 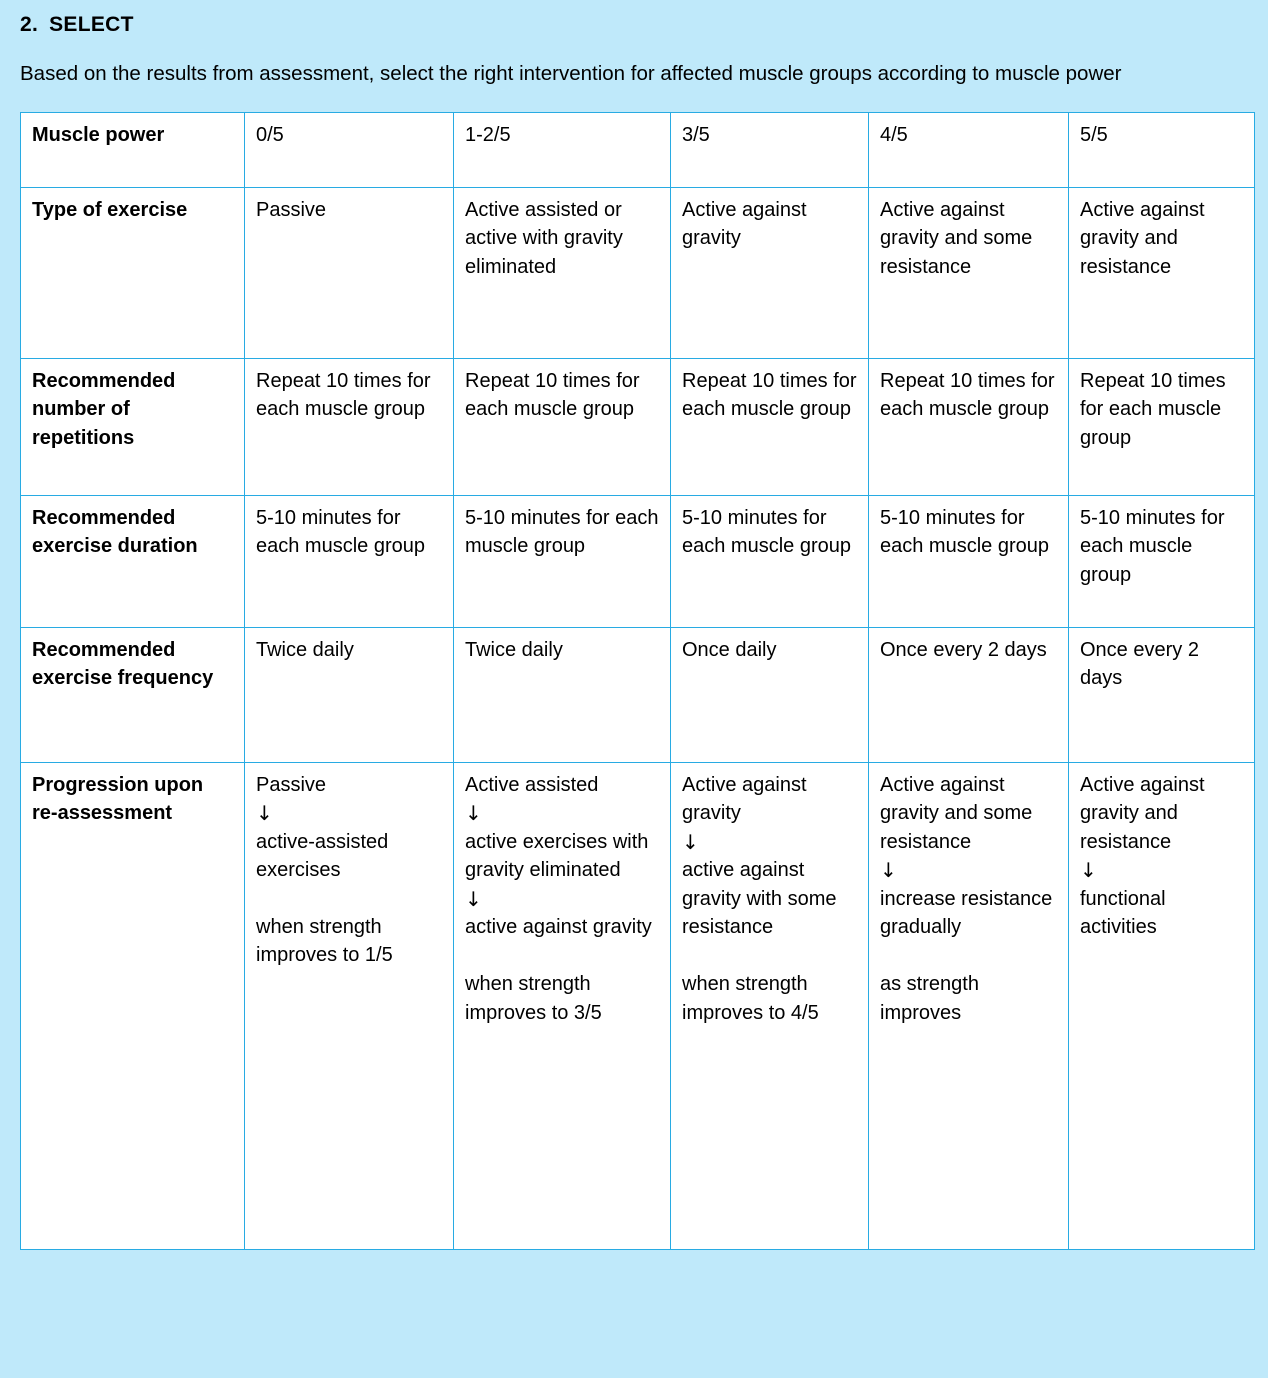 I want to click on header-col-0: 0/5, so click(x=349, y=149).